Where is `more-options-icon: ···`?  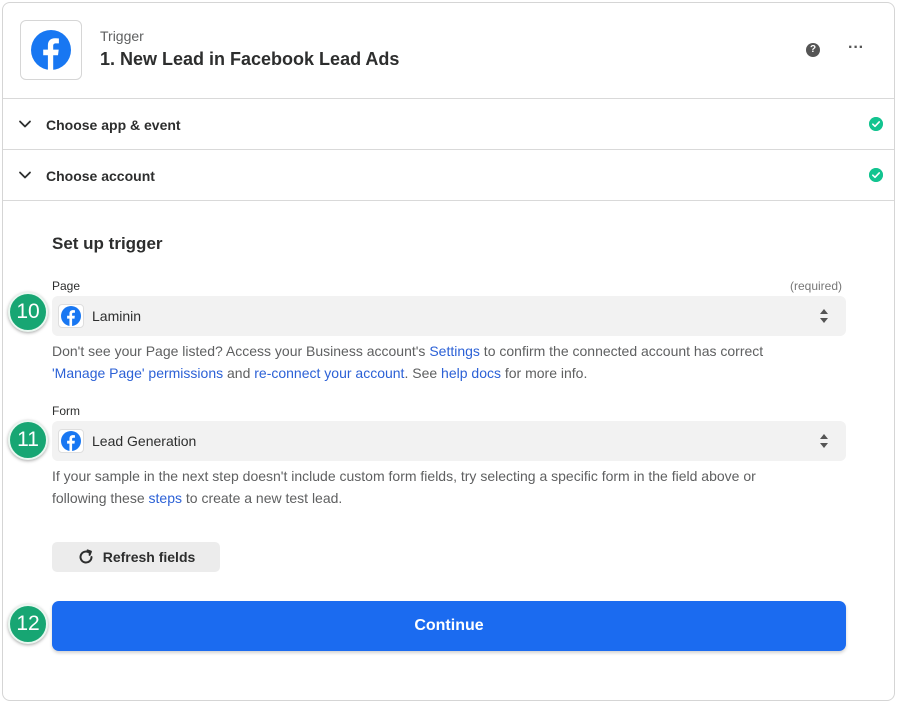 more-options-icon: ··· is located at coordinates (856, 48).